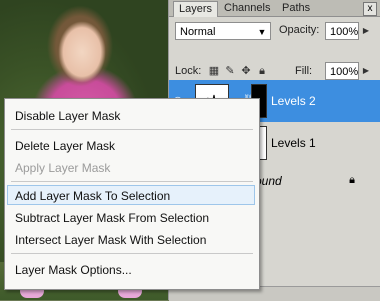  Describe the element at coordinates (342, 31) in the screenshot. I see `opacity-input: 100%` at that location.